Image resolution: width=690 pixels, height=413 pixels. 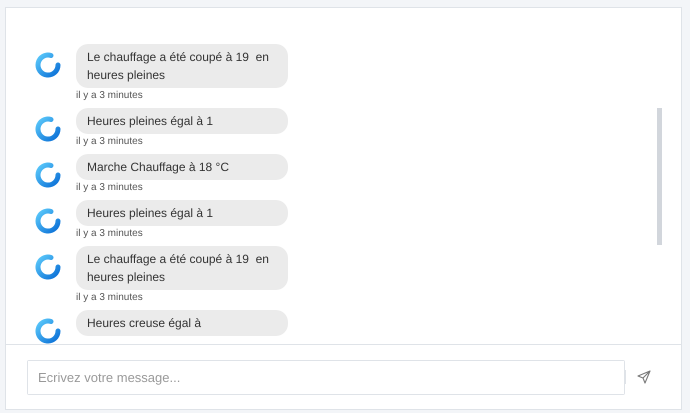 I want to click on message-bubble: Marche Chauffage à 18 °C, so click(x=182, y=167).